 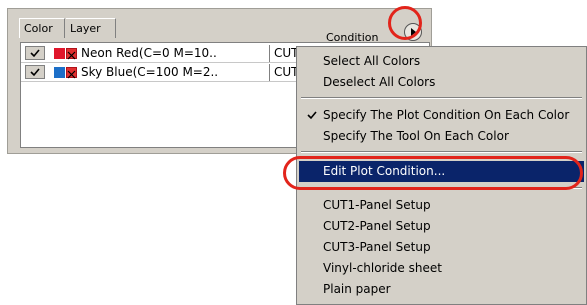 I want to click on menu-item-plain-paper: Plain paper, so click(x=441, y=289).